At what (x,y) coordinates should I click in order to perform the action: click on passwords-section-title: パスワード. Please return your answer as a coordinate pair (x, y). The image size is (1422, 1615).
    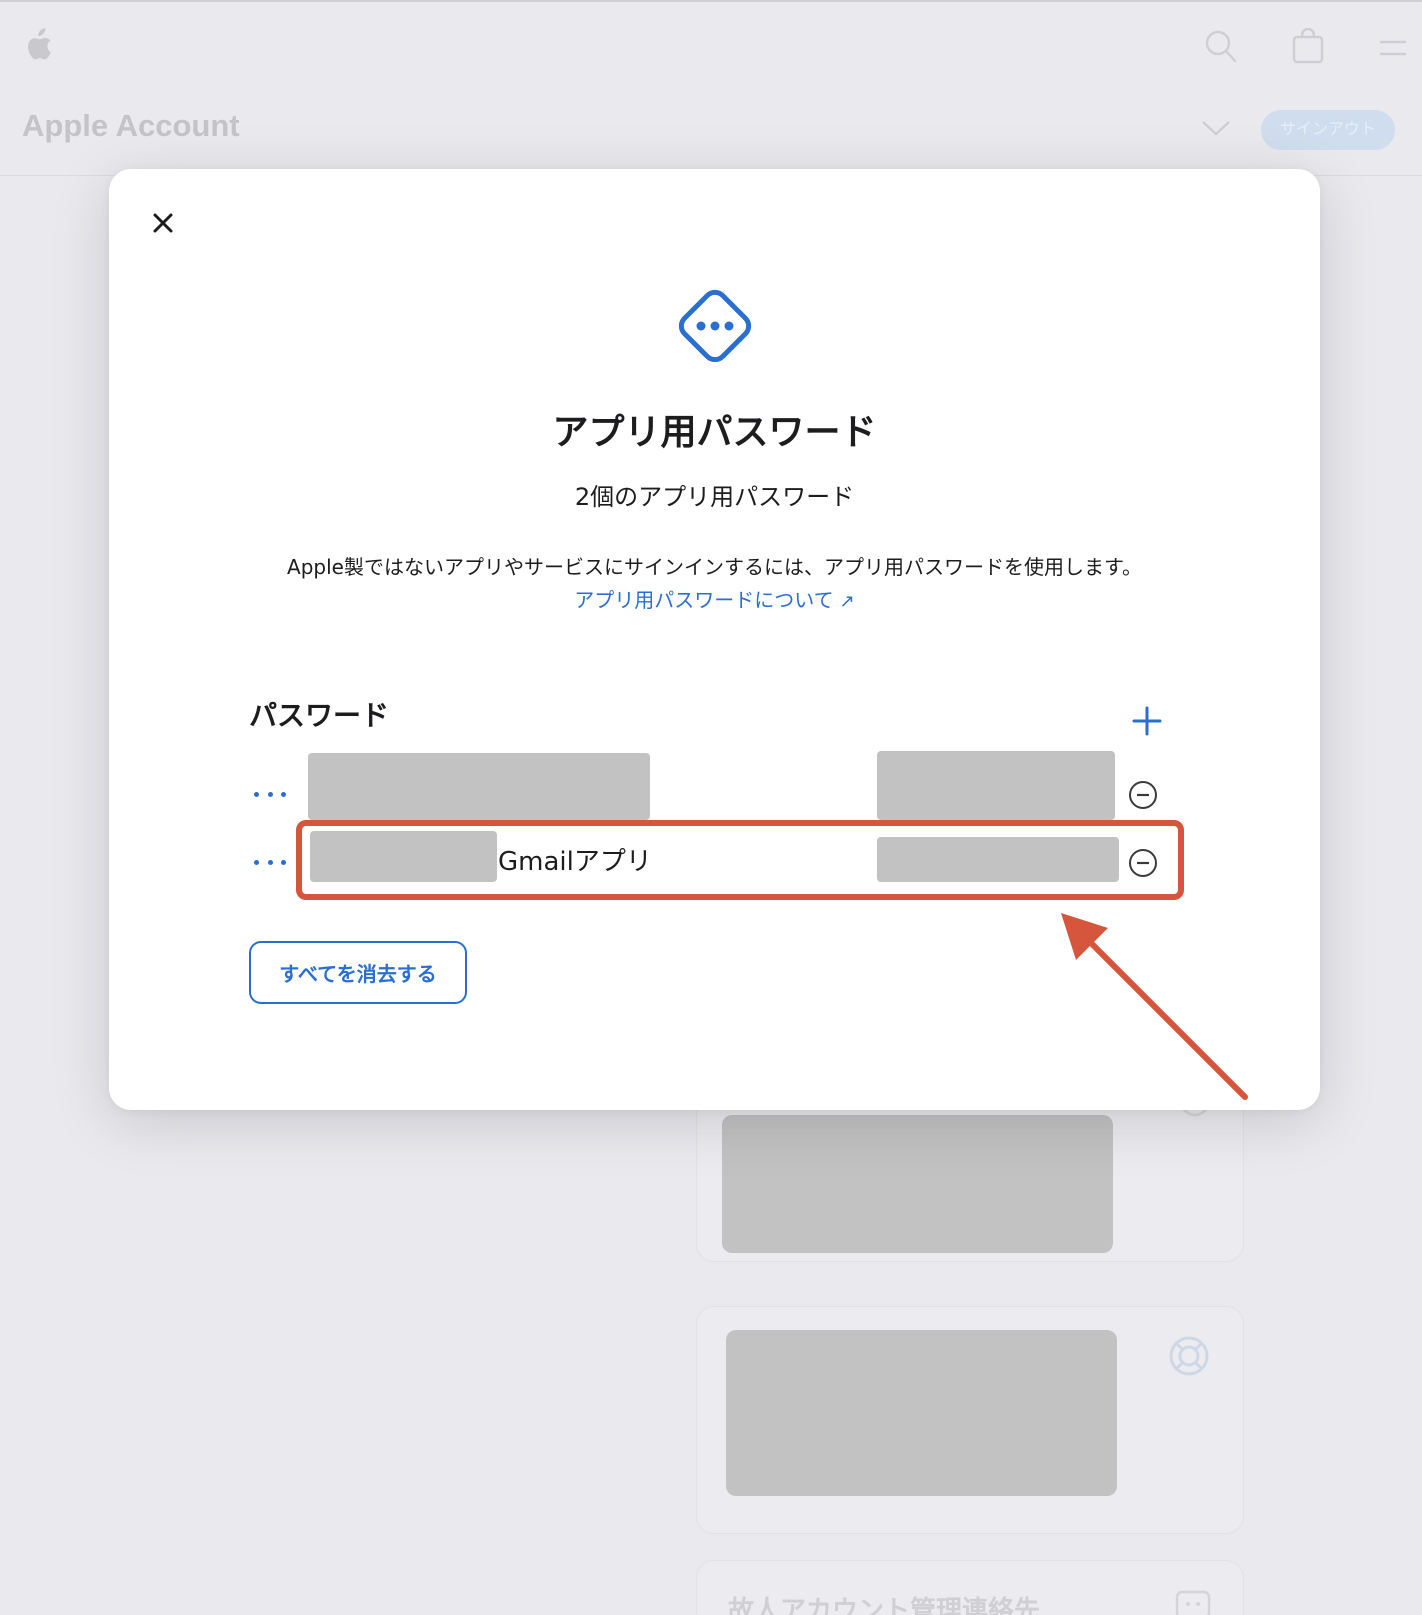
    Looking at the image, I should click on (319, 715).